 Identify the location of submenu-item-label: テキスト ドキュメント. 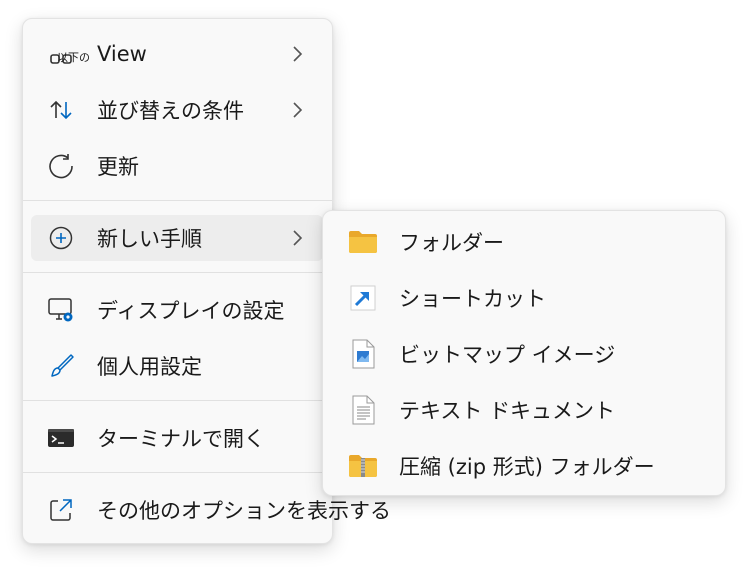
(507, 411).